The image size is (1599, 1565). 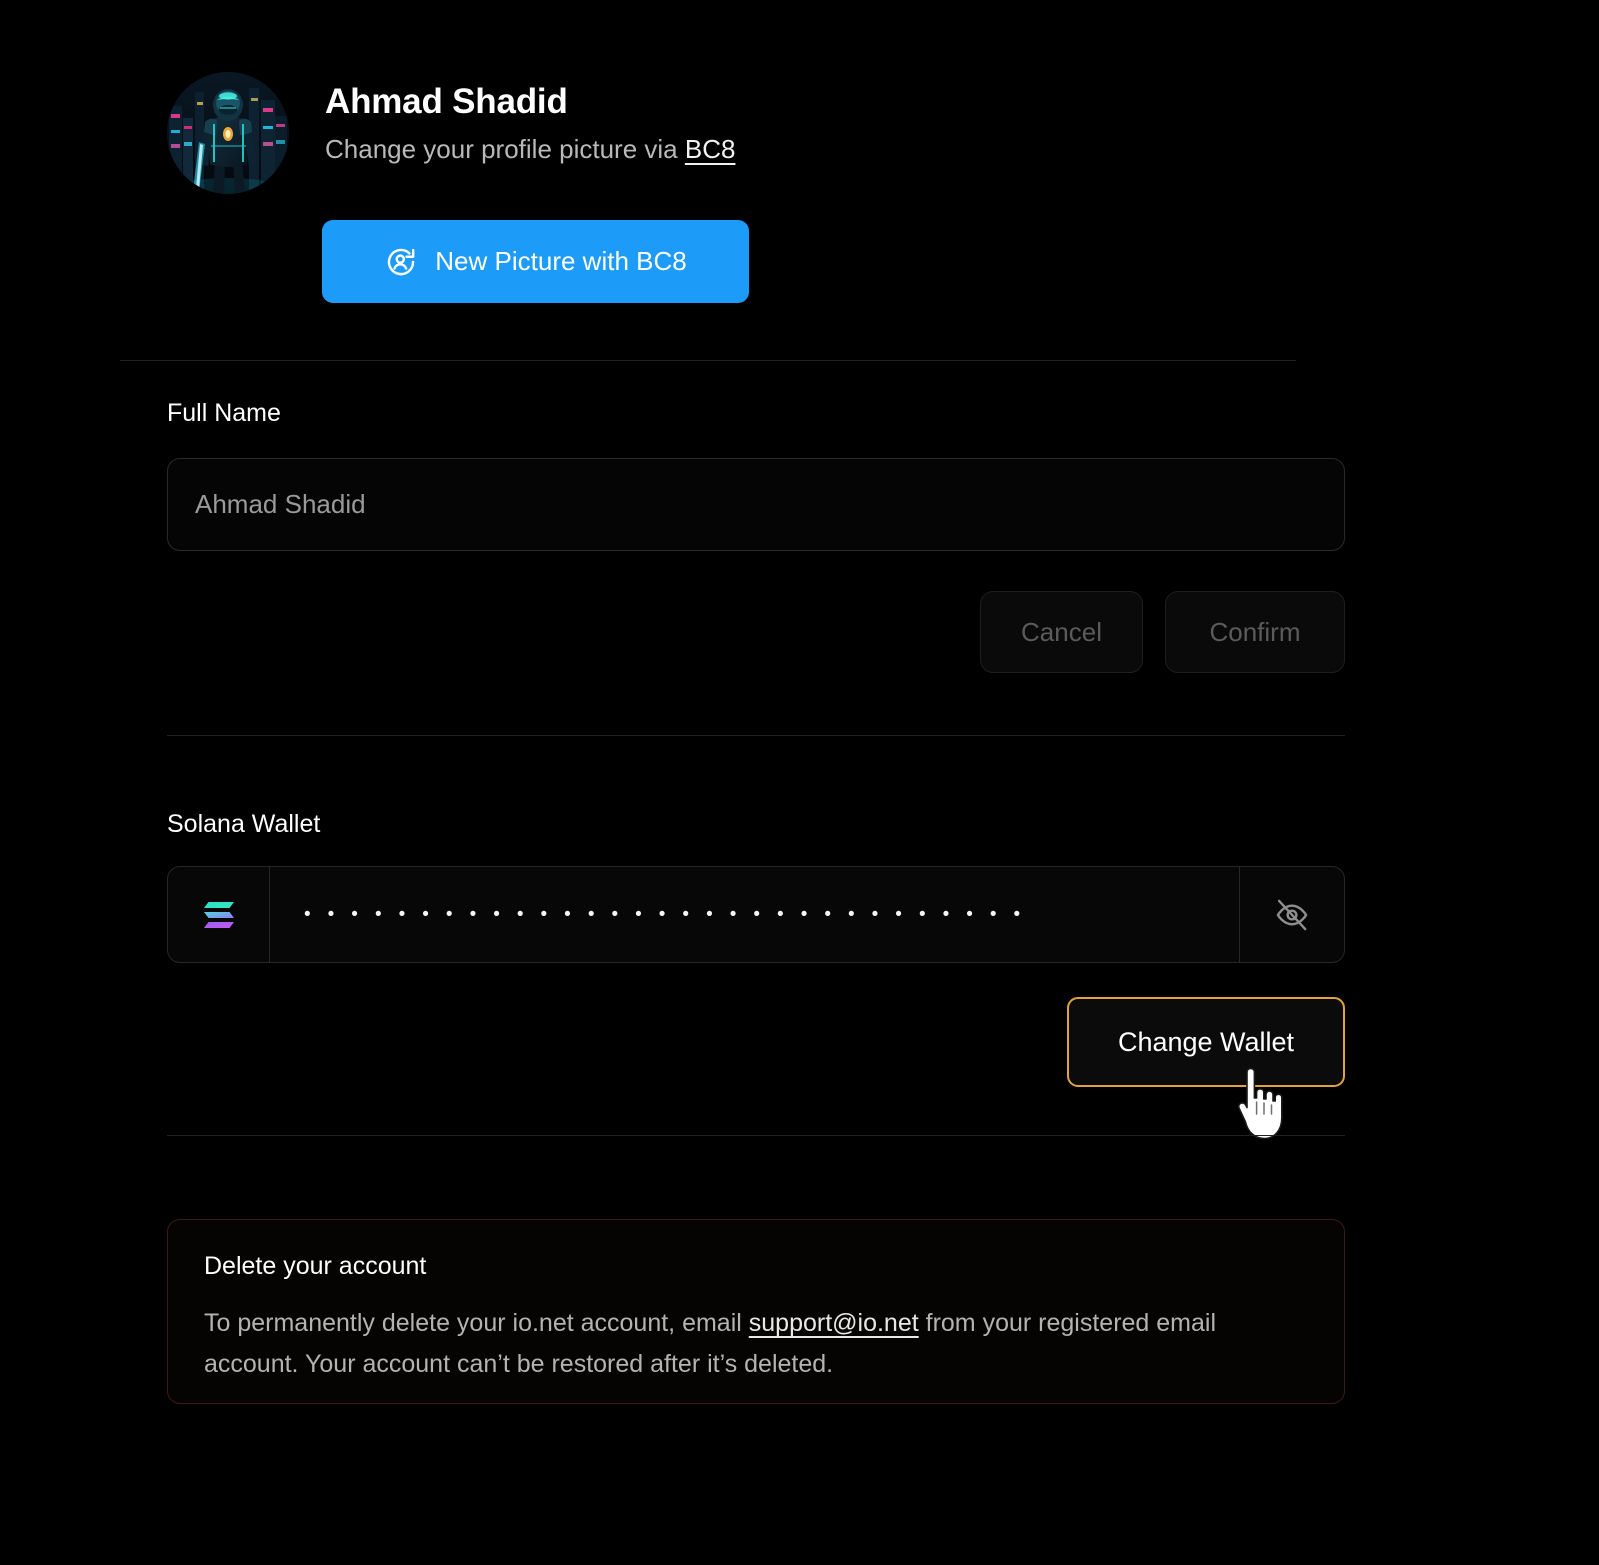 I want to click on full-name-input, so click(x=756, y=504).